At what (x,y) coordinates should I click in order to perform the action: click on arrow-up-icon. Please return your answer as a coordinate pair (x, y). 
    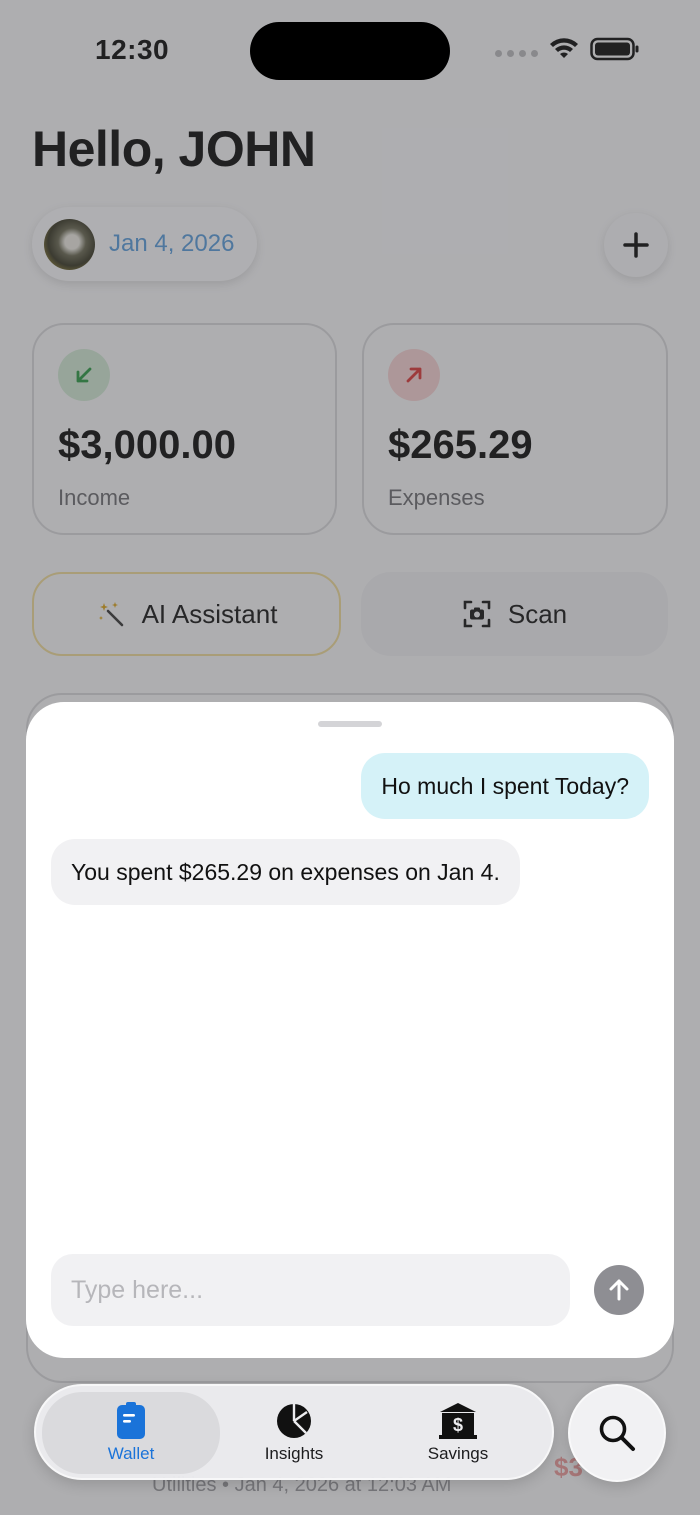
    Looking at the image, I should click on (619, 1290).